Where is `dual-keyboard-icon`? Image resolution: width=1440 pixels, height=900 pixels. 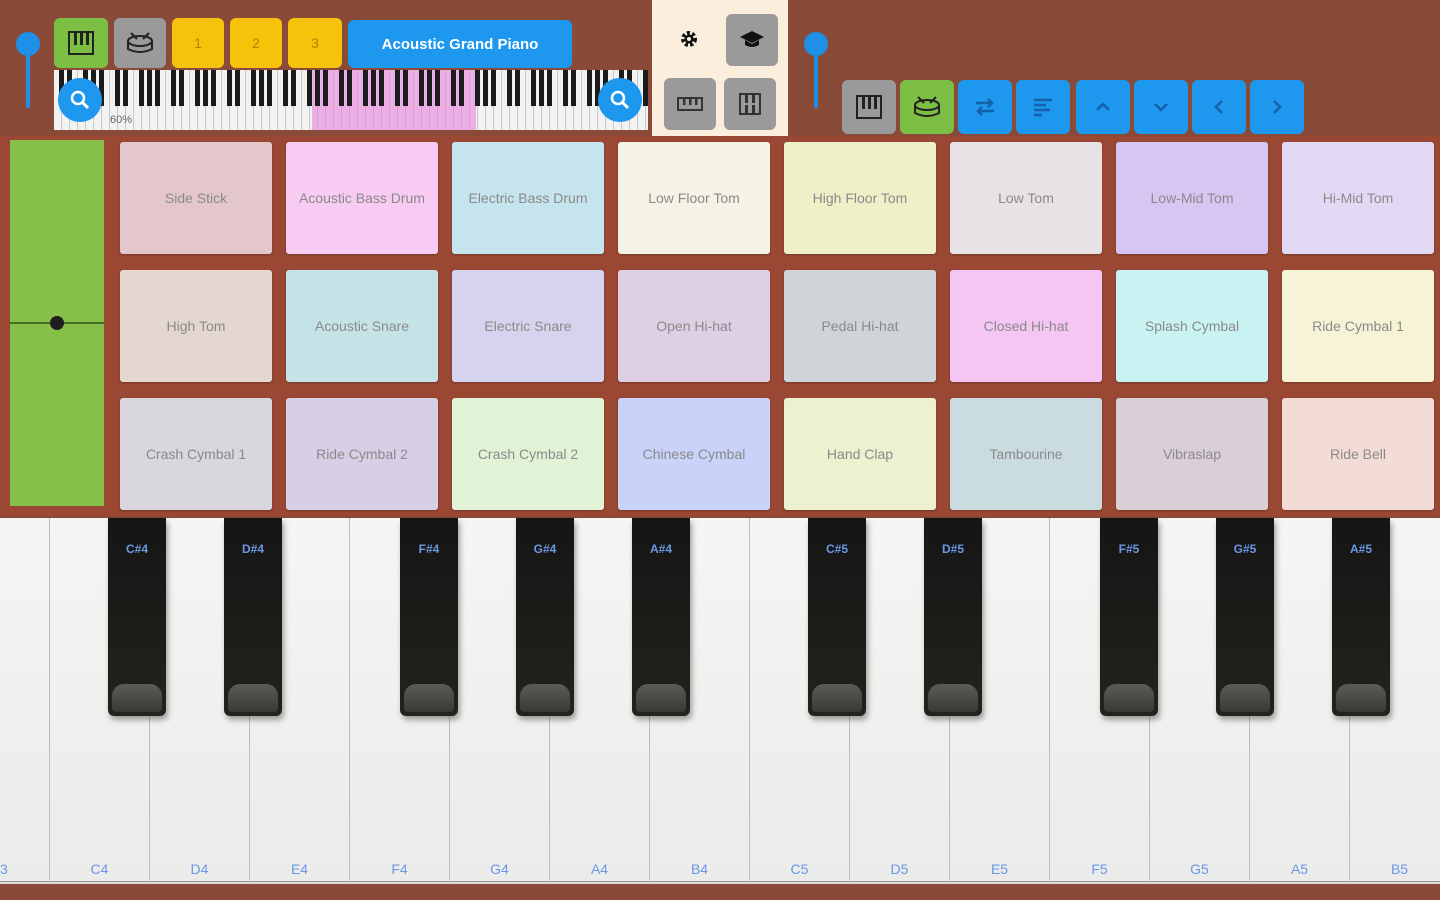
dual-keyboard-icon is located at coordinates (750, 104).